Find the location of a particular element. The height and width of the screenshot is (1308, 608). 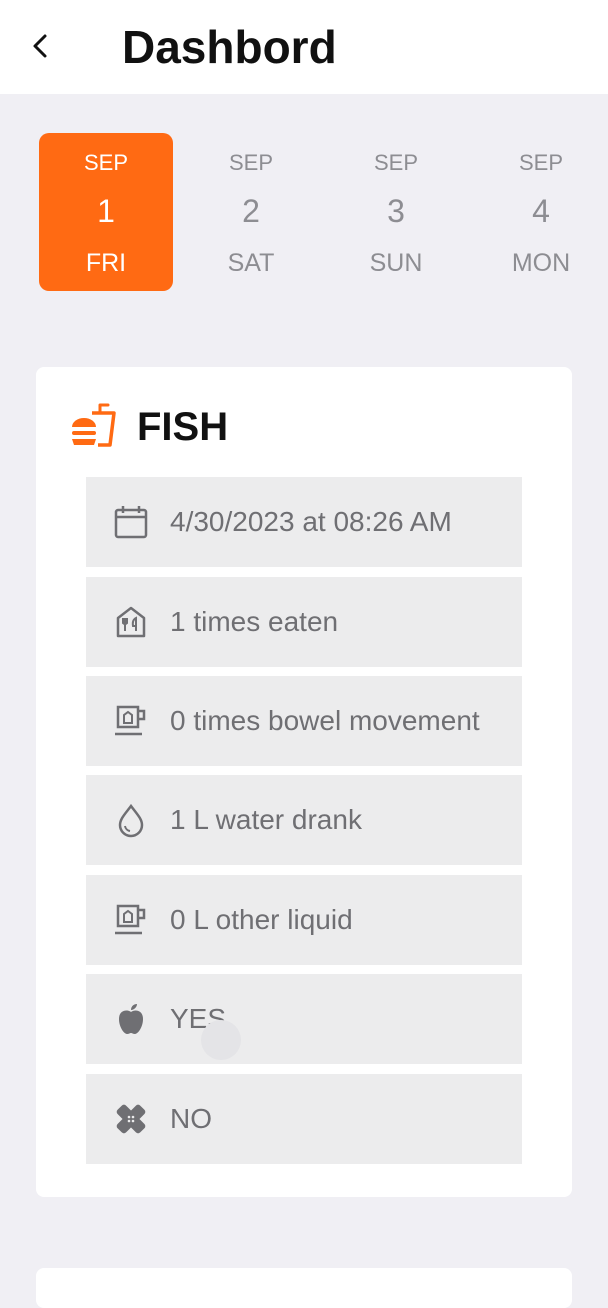

water-drank-row: 1 L water drank is located at coordinates (304, 820).